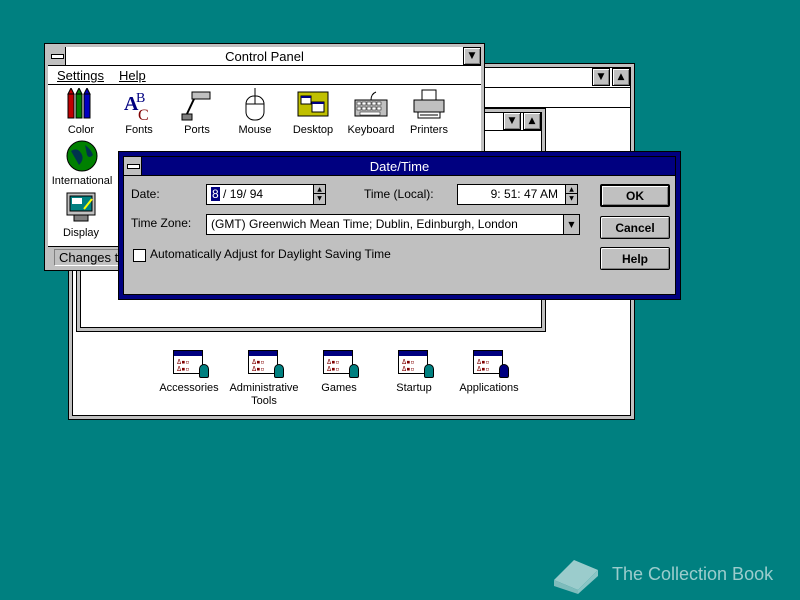 The height and width of the screenshot is (600, 800). I want to click on cp-item-label: Keyboard, so click(371, 130).